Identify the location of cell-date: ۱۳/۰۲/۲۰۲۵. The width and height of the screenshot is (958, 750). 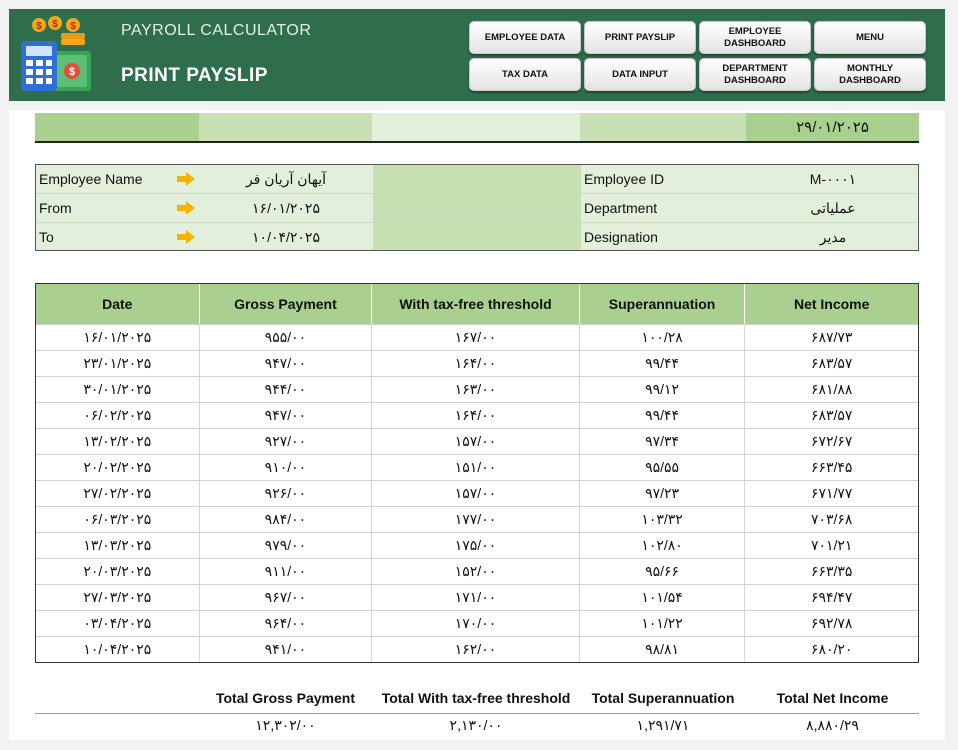
(118, 441).